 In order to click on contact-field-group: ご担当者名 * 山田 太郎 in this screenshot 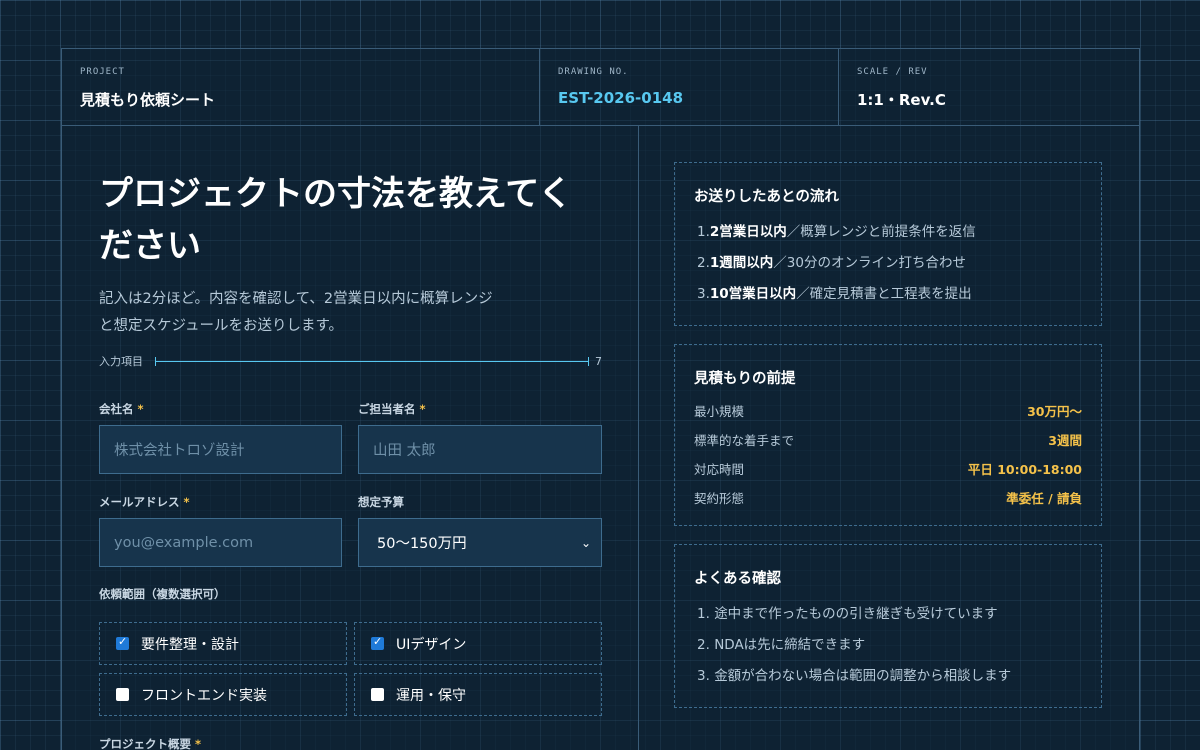, I will do `click(480, 437)`.